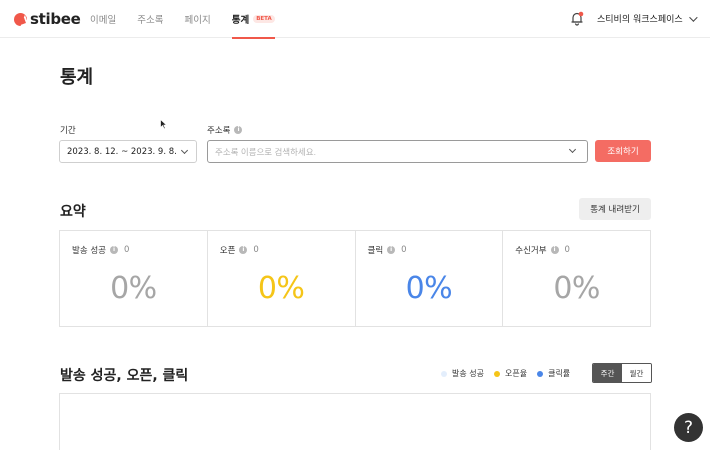  I want to click on nav-item-statistics: 통계 BETA, so click(253, 19).